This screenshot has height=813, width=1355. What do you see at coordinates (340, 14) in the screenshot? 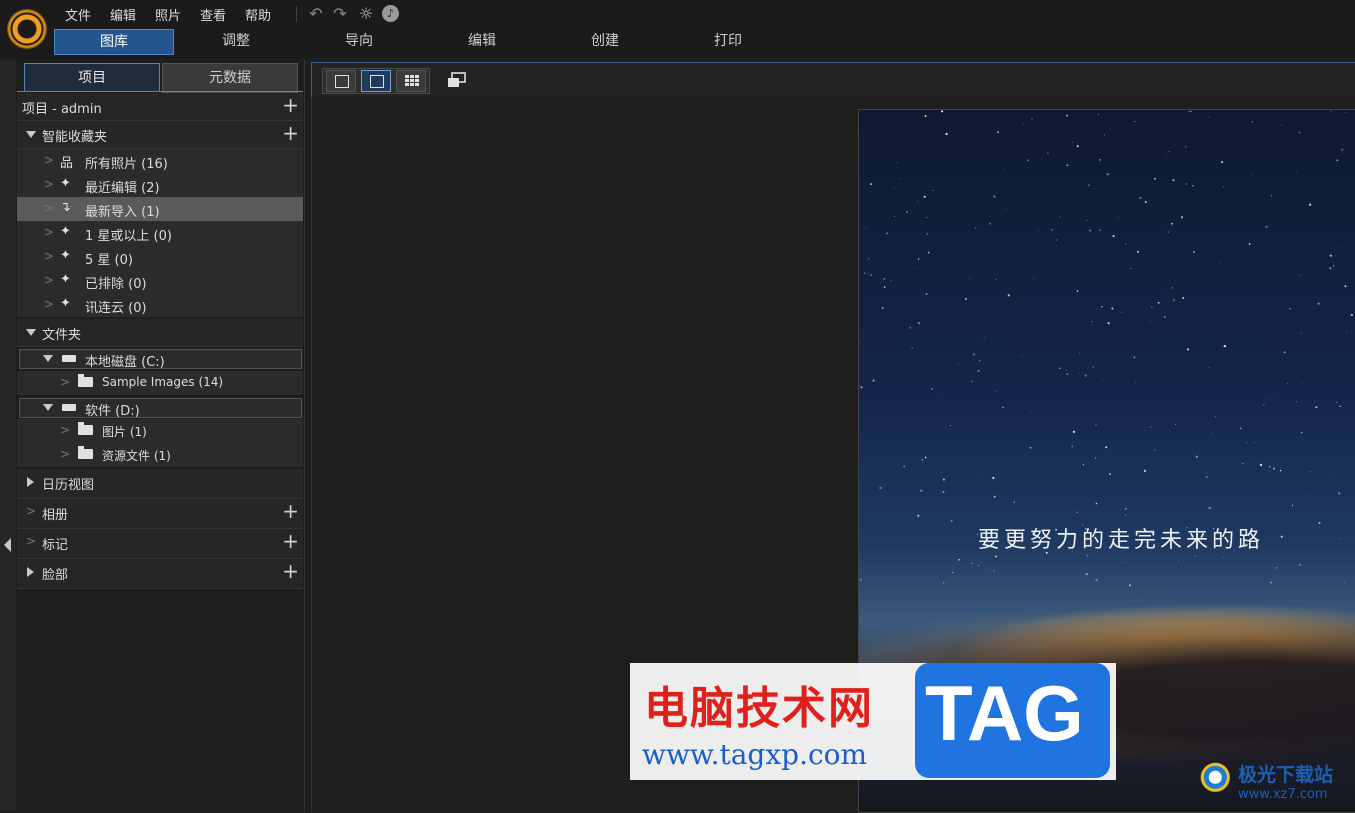
I see `redo-icon: ↷` at bounding box center [340, 14].